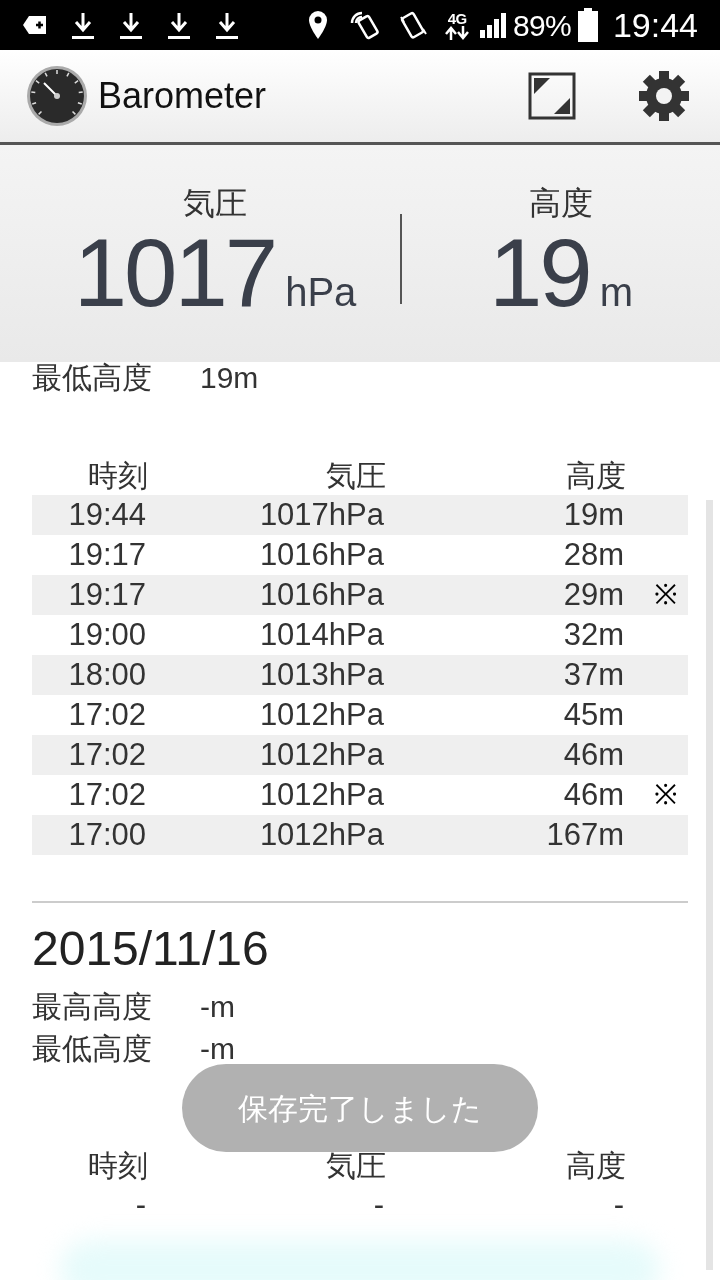  I want to click on altitude-unit: m, so click(616, 291).